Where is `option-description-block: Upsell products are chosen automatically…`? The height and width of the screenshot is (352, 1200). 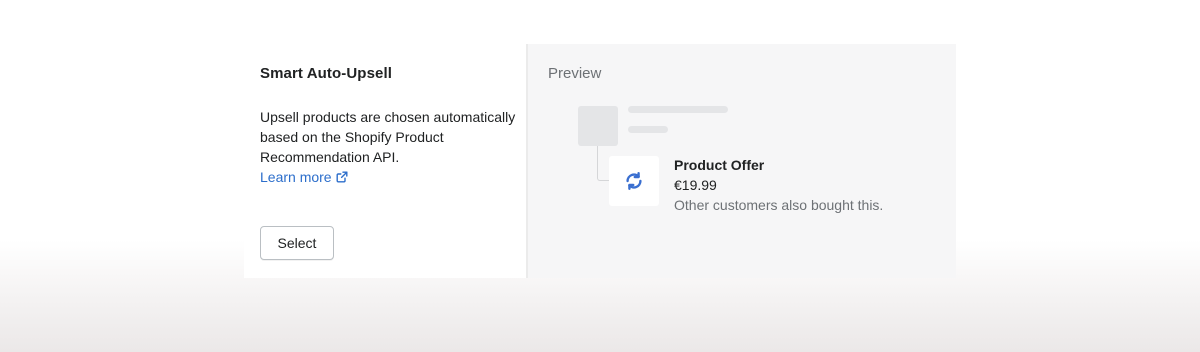
option-description-block: Upsell products are chosen automatically… is located at coordinates (390, 147).